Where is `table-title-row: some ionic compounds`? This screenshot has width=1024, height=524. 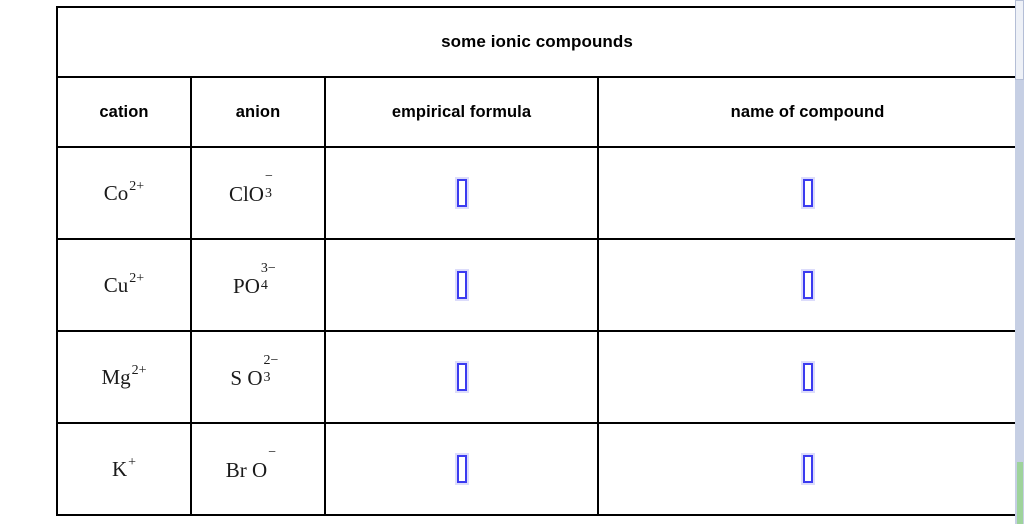
table-title-row: some ionic compounds is located at coordinates (537, 42).